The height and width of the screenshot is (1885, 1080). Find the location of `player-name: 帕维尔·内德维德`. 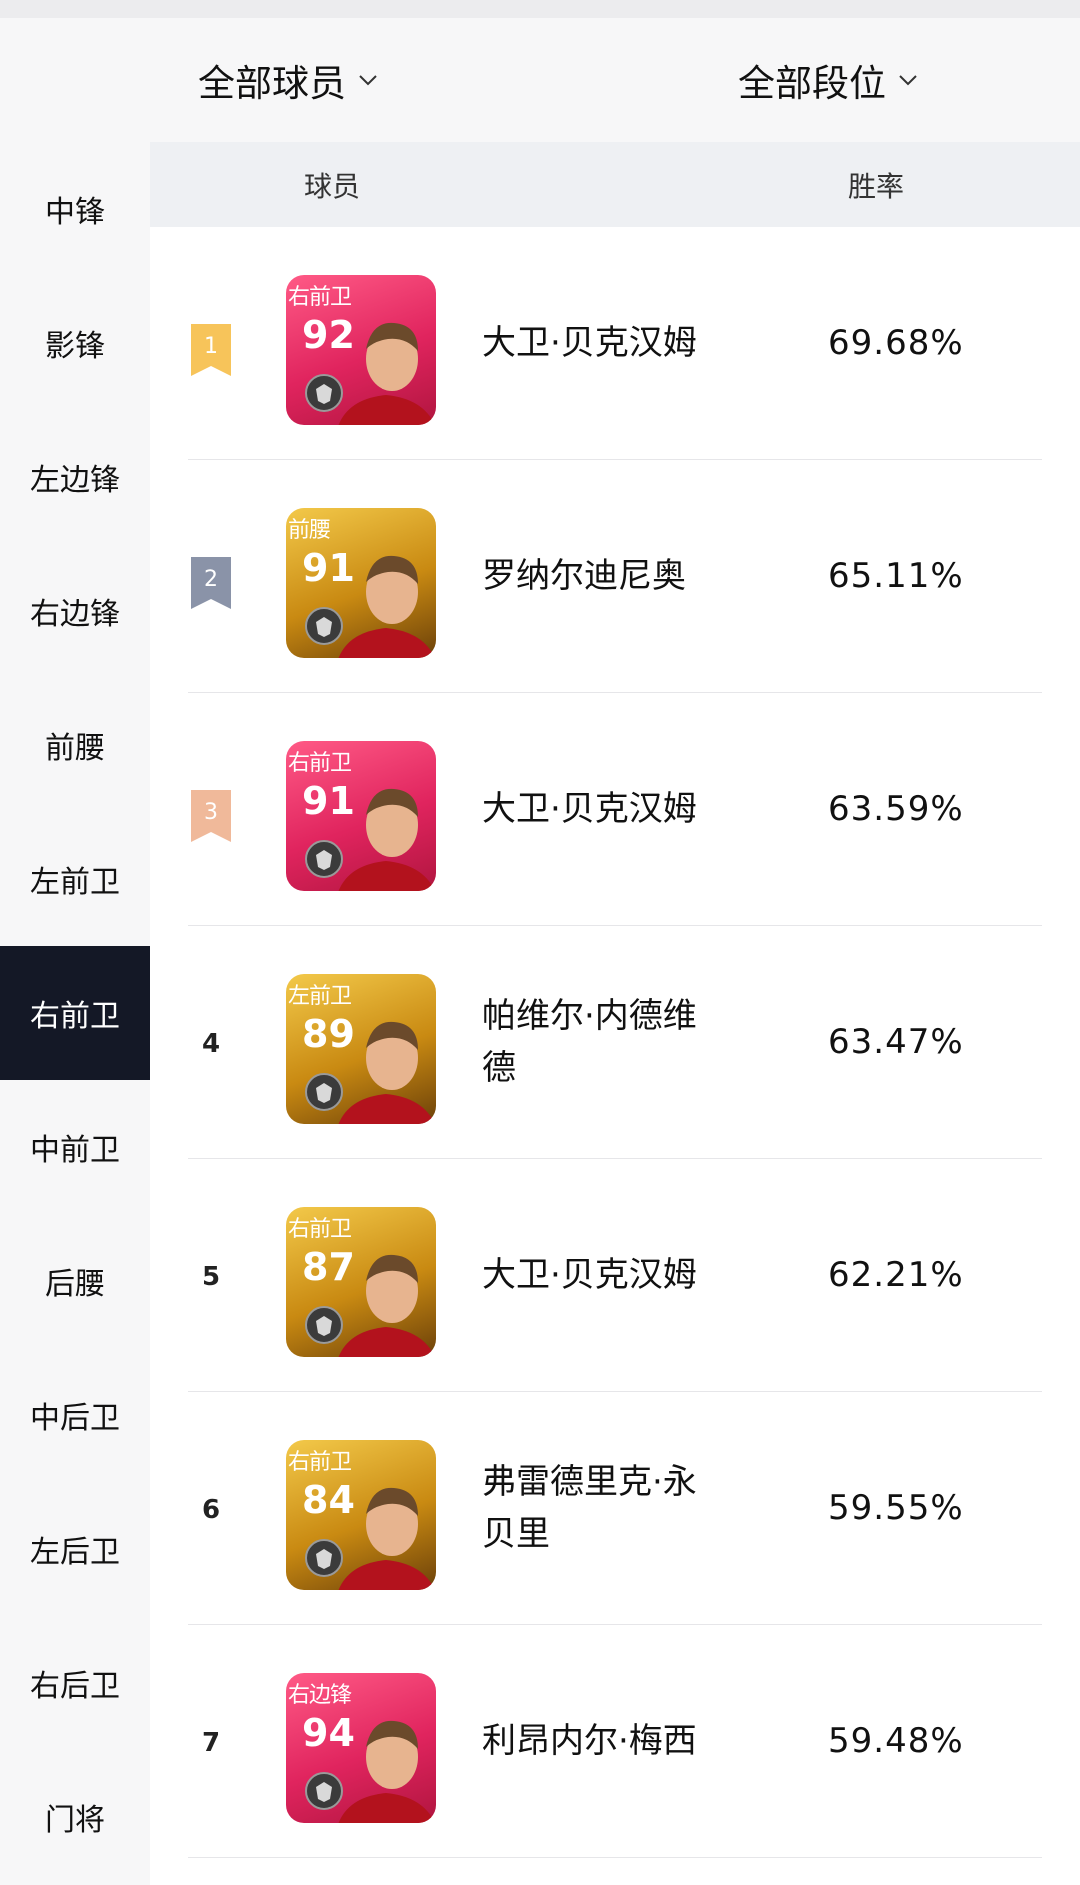

player-name: 帕维尔·内德维德 is located at coordinates (589, 1042).